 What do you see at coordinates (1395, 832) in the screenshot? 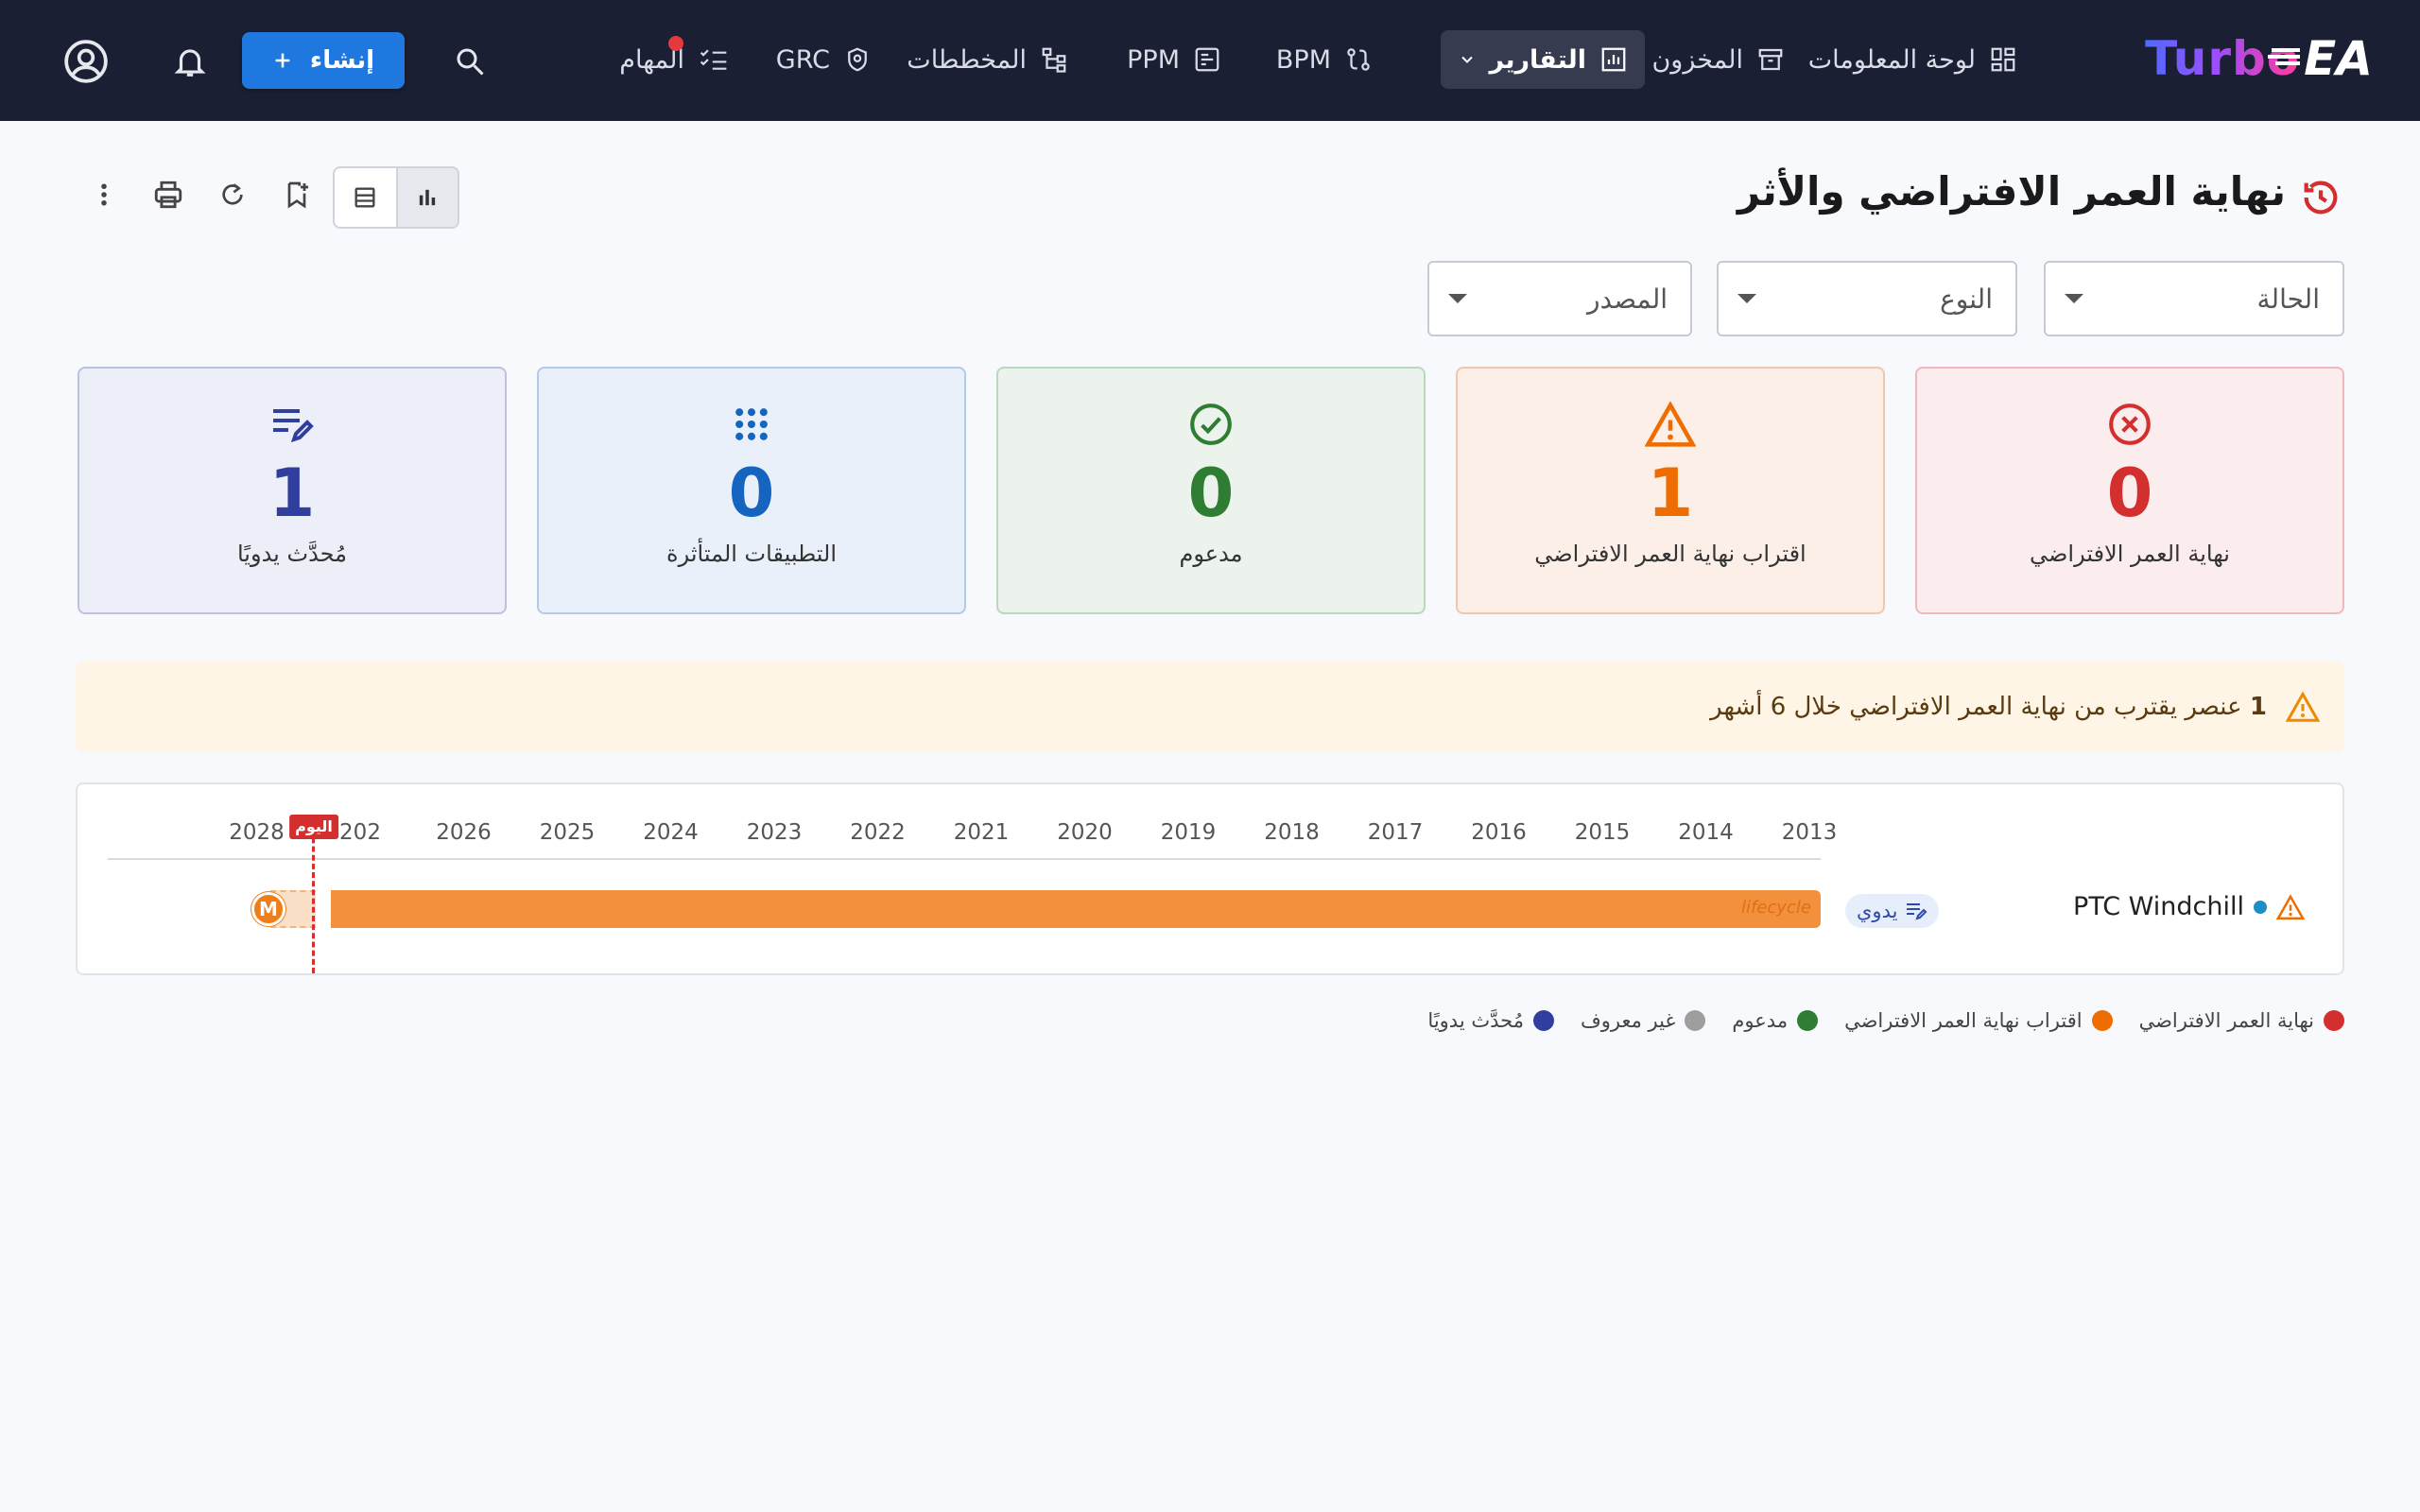
I see `timeline-year-label: 2017` at bounding box center [1395, 832].